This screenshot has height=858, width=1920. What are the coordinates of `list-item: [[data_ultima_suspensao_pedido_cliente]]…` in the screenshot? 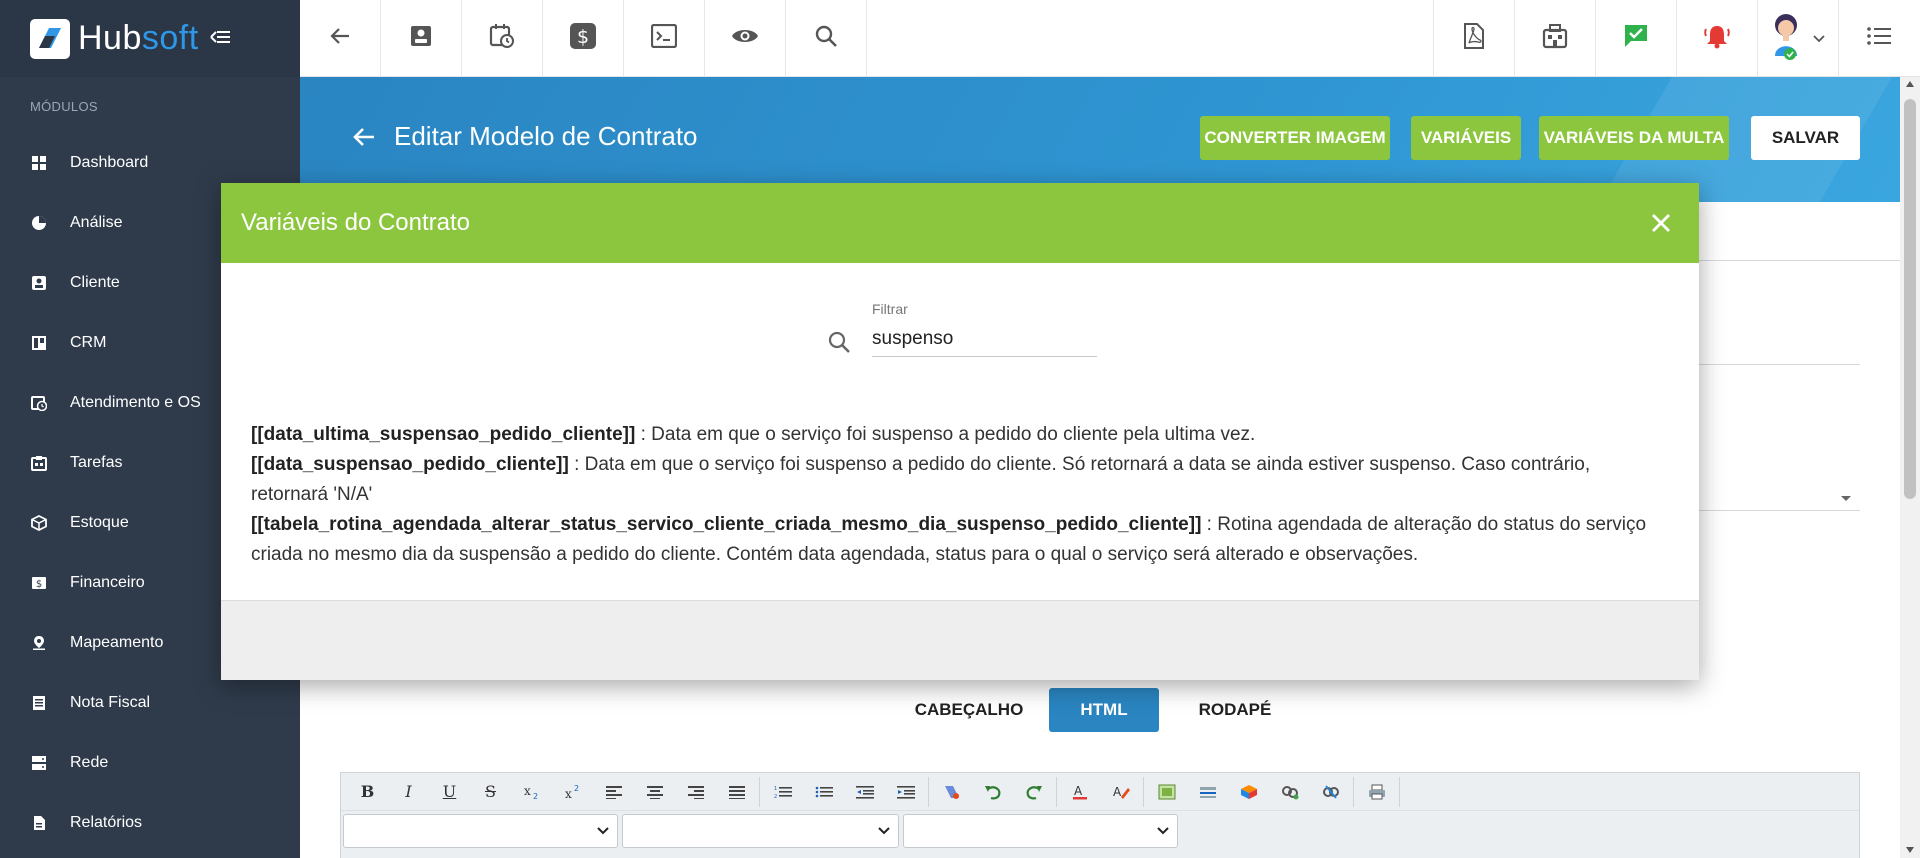 It's located at (961, 435).